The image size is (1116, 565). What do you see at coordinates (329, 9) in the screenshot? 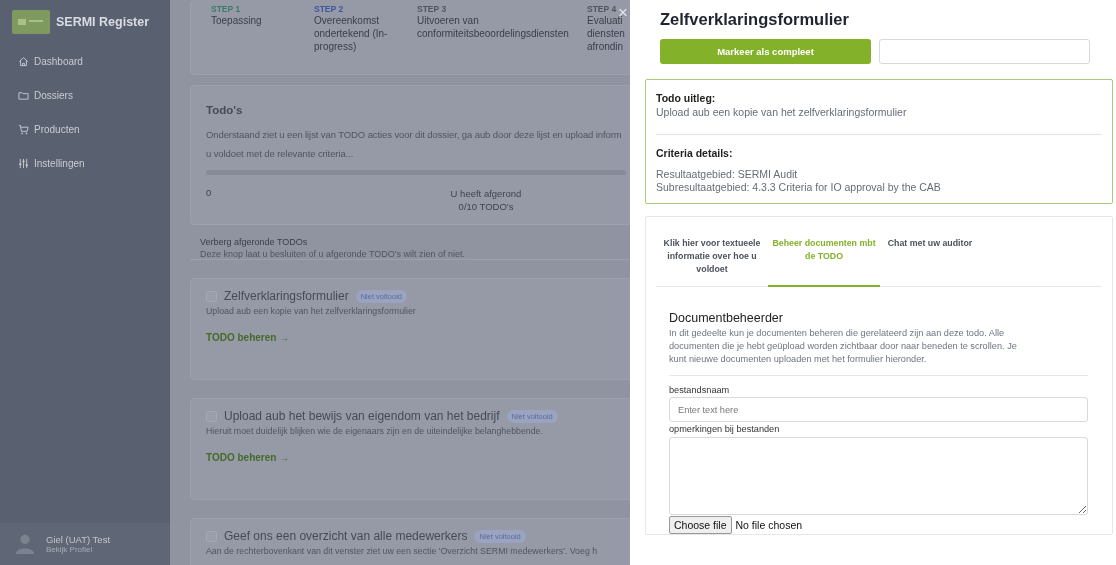
I see `step-number: STEP 2` at bounding box center [329, 9].